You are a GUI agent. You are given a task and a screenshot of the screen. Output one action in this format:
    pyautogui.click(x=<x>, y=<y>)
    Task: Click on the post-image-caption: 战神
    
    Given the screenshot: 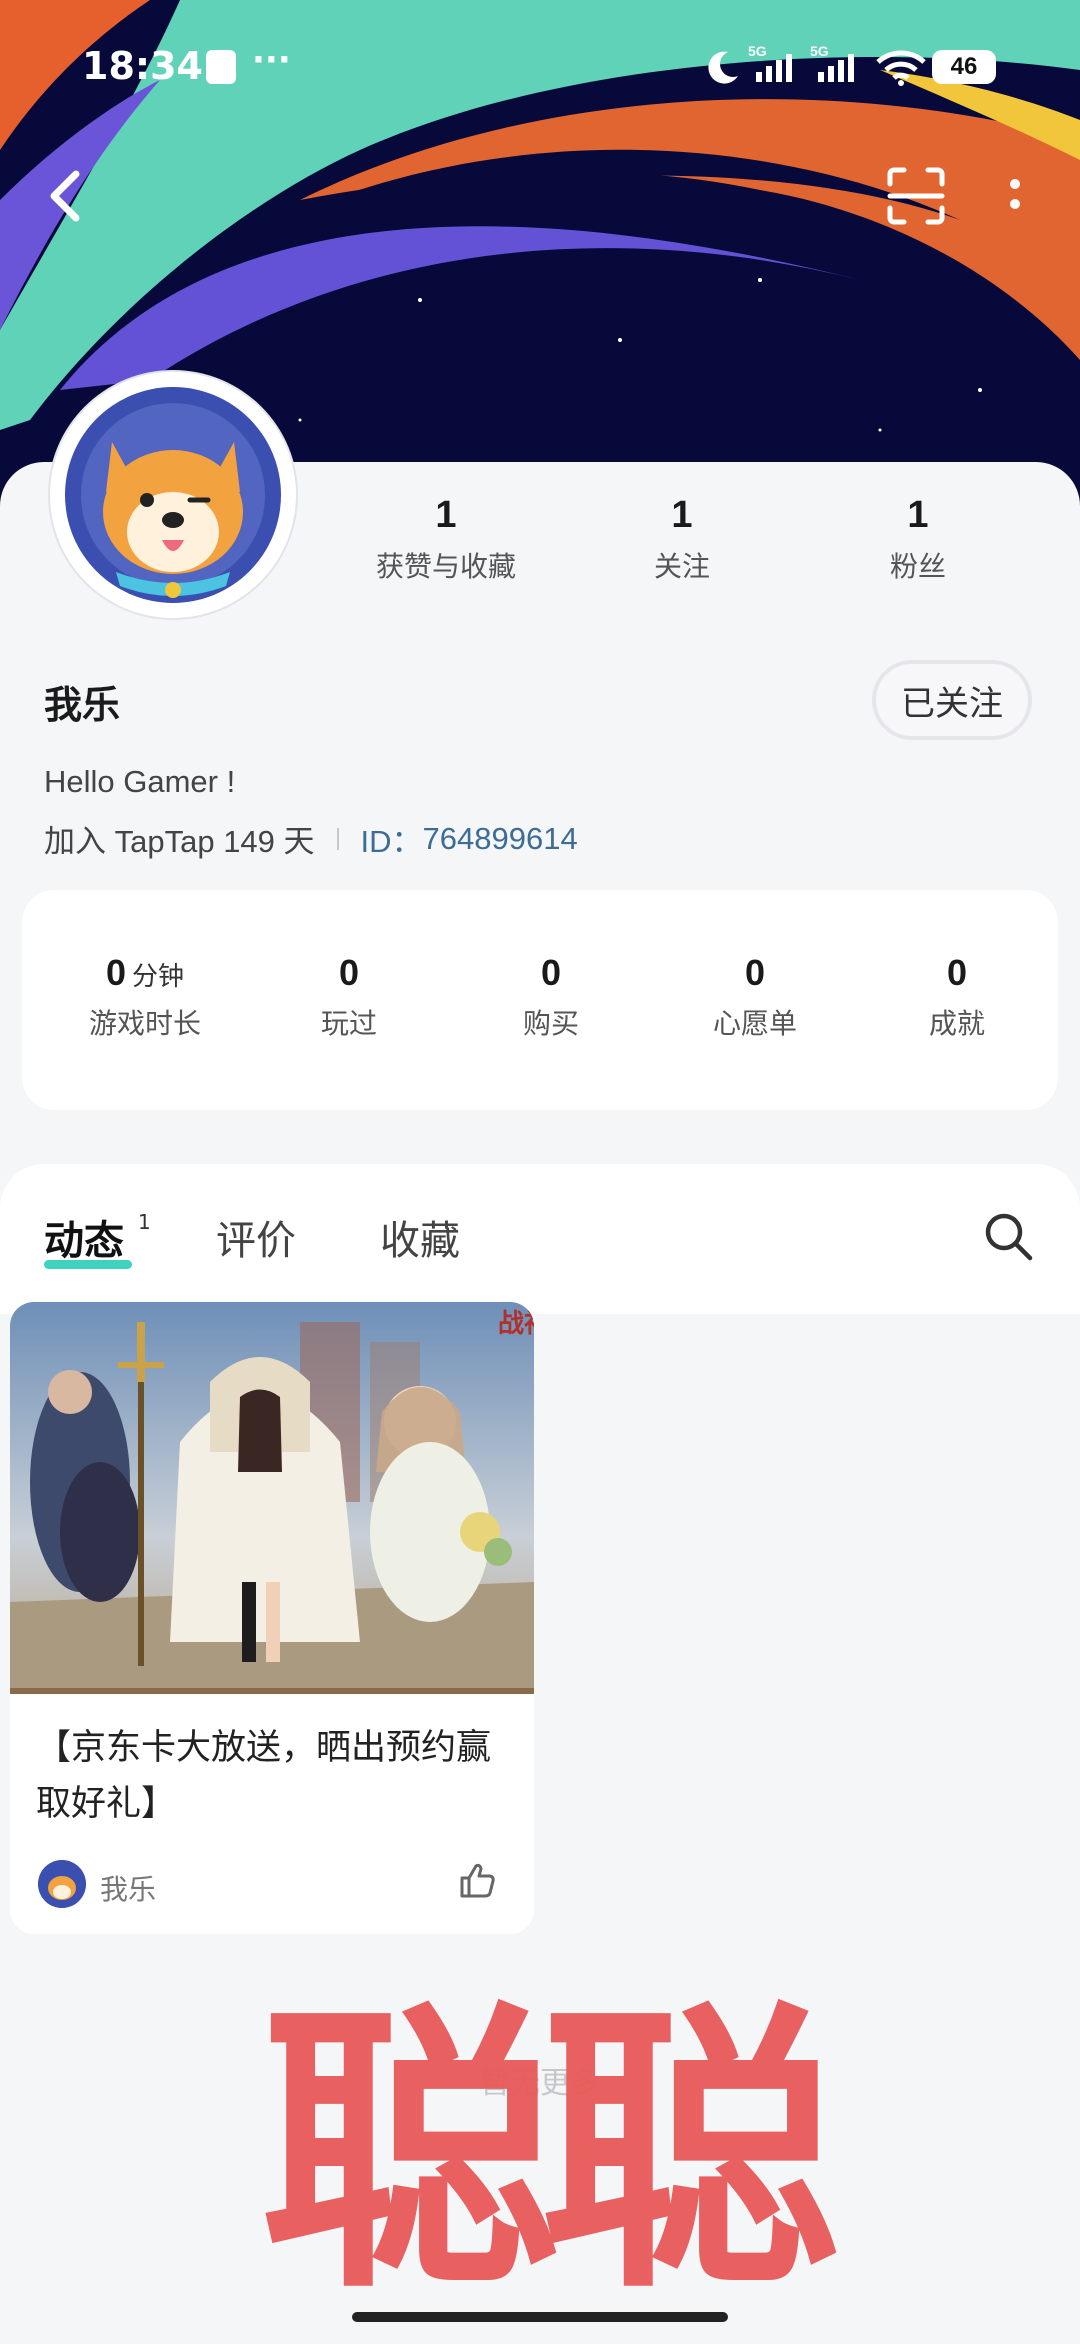 What is the action you would take?
    pyautogui.click(x=516, y=1324)
    